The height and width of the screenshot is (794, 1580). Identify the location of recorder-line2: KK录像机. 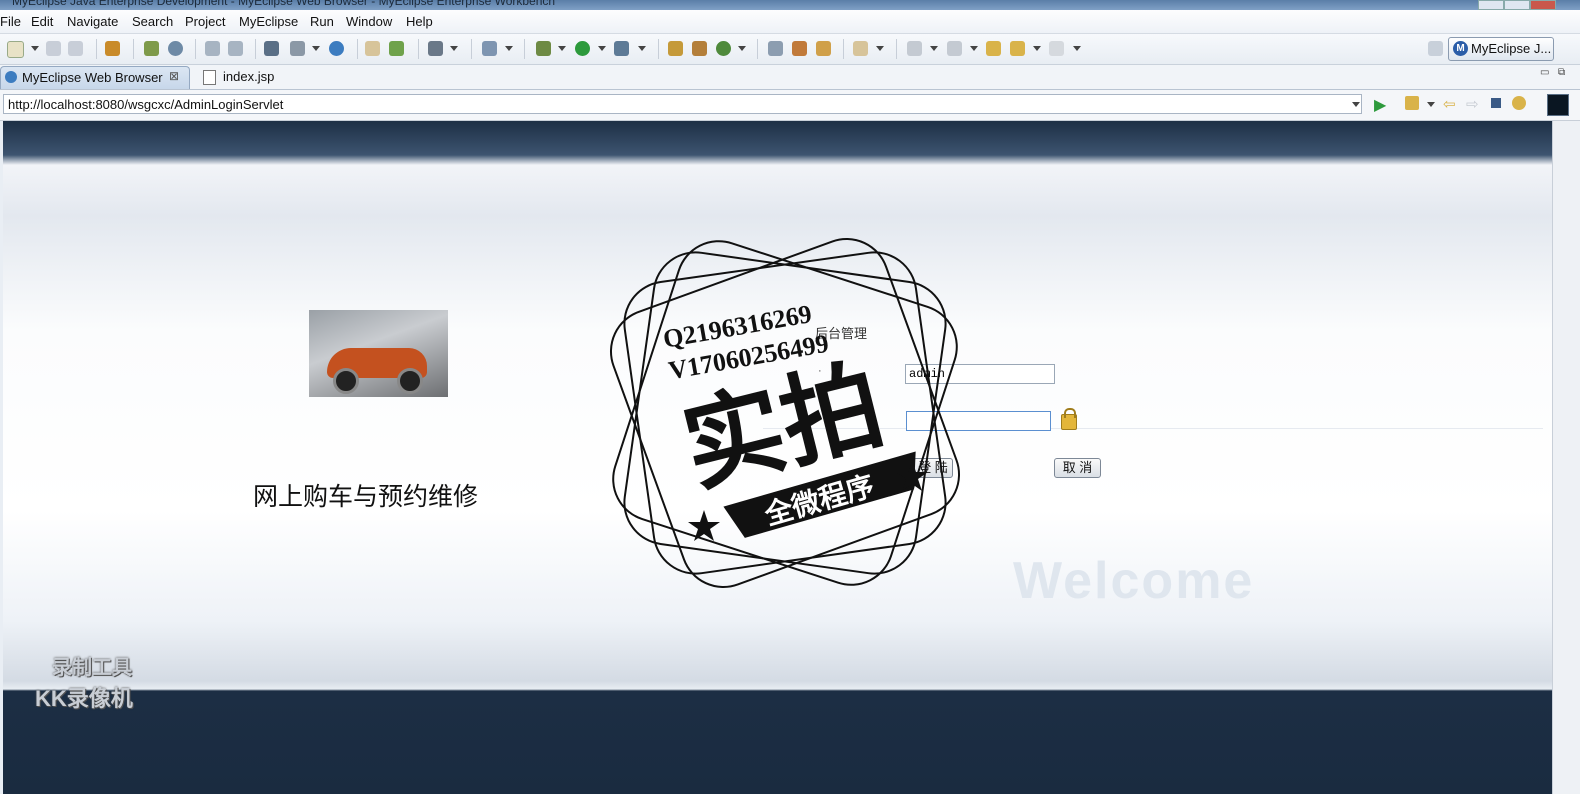
(84, 698).